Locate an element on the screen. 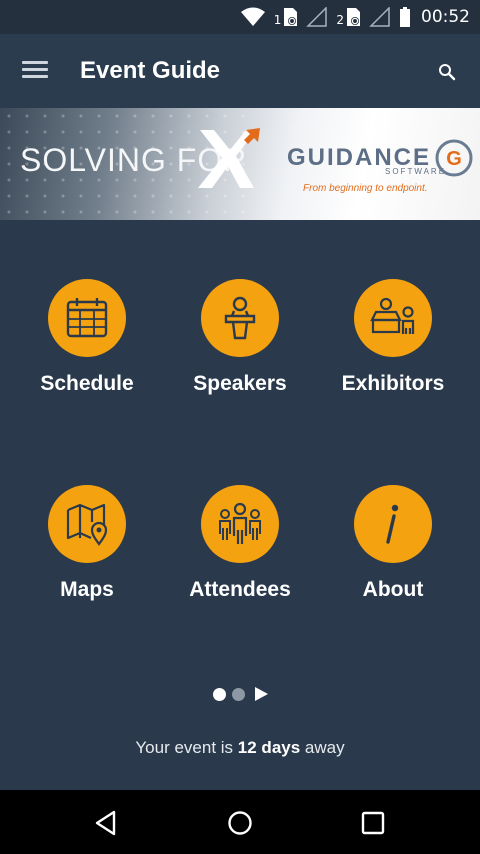 Image resolution: width=480 pixels, height=854 pixels. status-icons: 1 2 00:52 is located at coordinates (355, 17).